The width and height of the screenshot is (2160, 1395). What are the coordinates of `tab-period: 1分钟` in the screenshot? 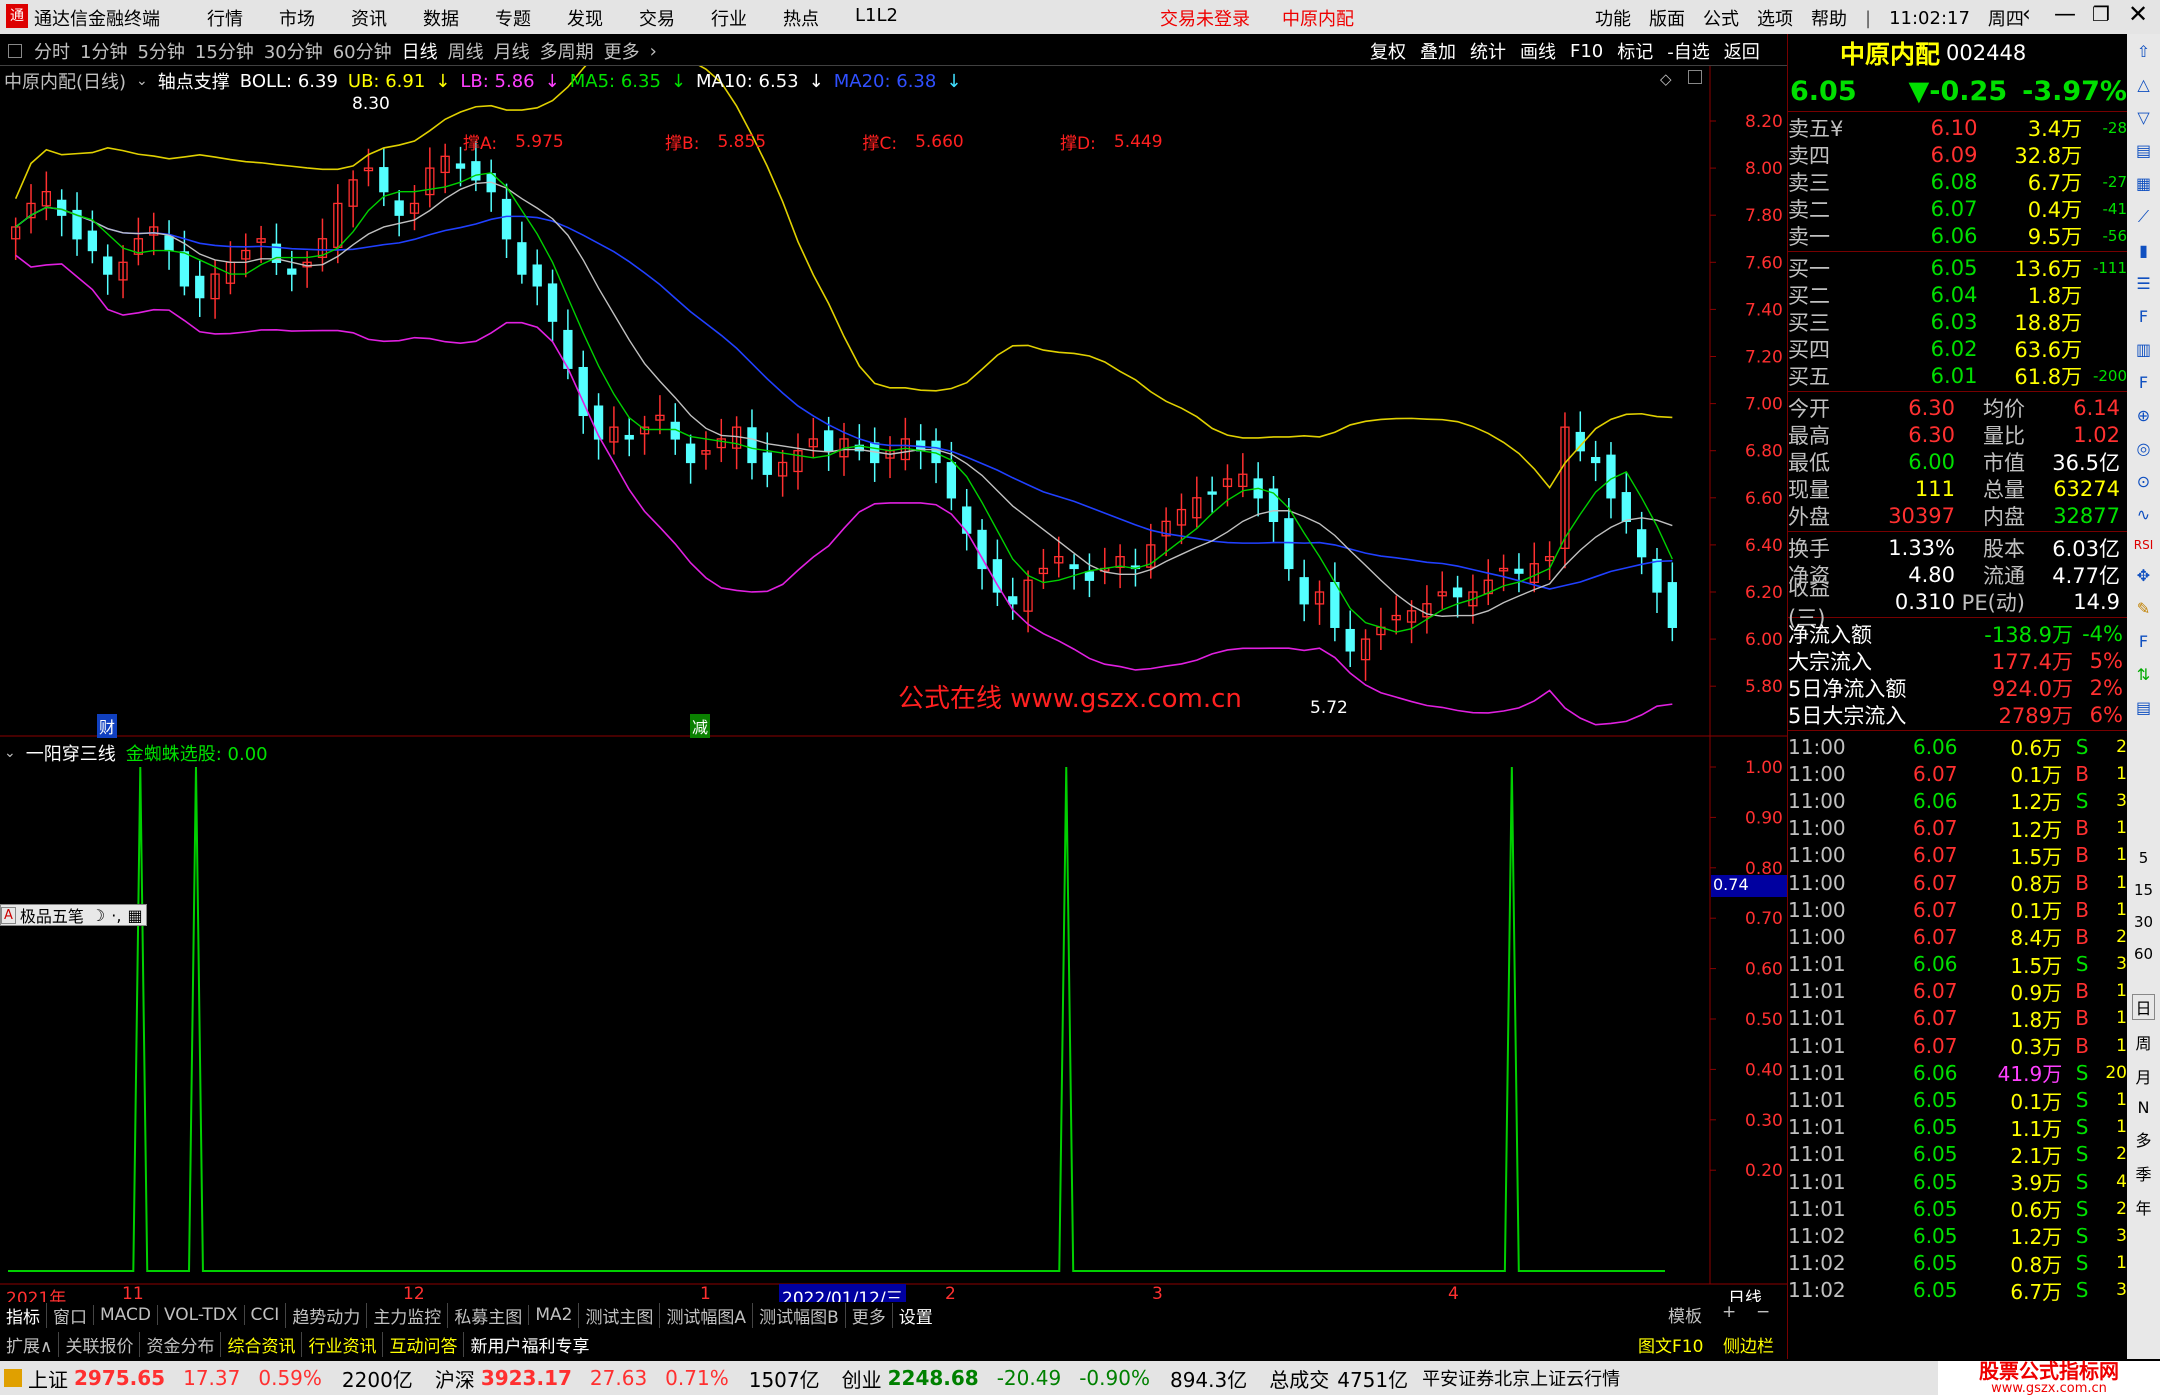 It's located at (103, 51).